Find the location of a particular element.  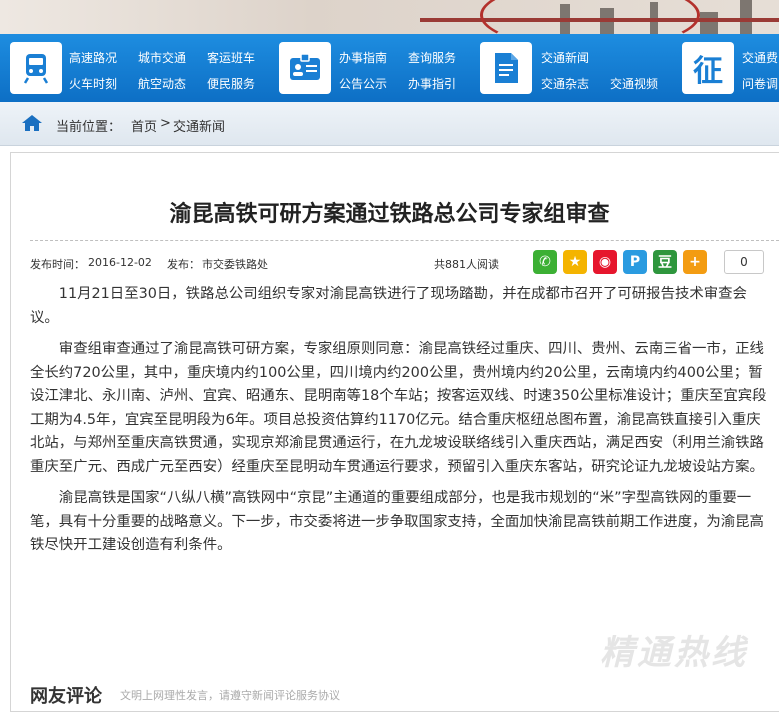

levy-icon-text: 征 is located at coordinates (708, 71).